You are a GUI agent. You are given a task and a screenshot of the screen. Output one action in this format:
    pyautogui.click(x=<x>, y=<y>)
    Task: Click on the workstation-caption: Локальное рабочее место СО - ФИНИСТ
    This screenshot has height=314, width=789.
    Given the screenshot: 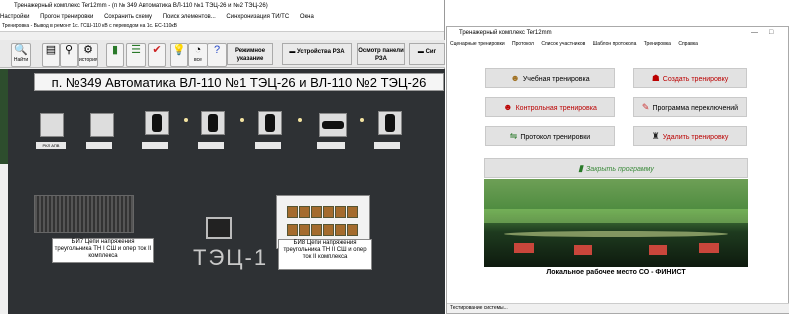 What is the action you would take?
    pyautogui.click(x=616, y=272)
    